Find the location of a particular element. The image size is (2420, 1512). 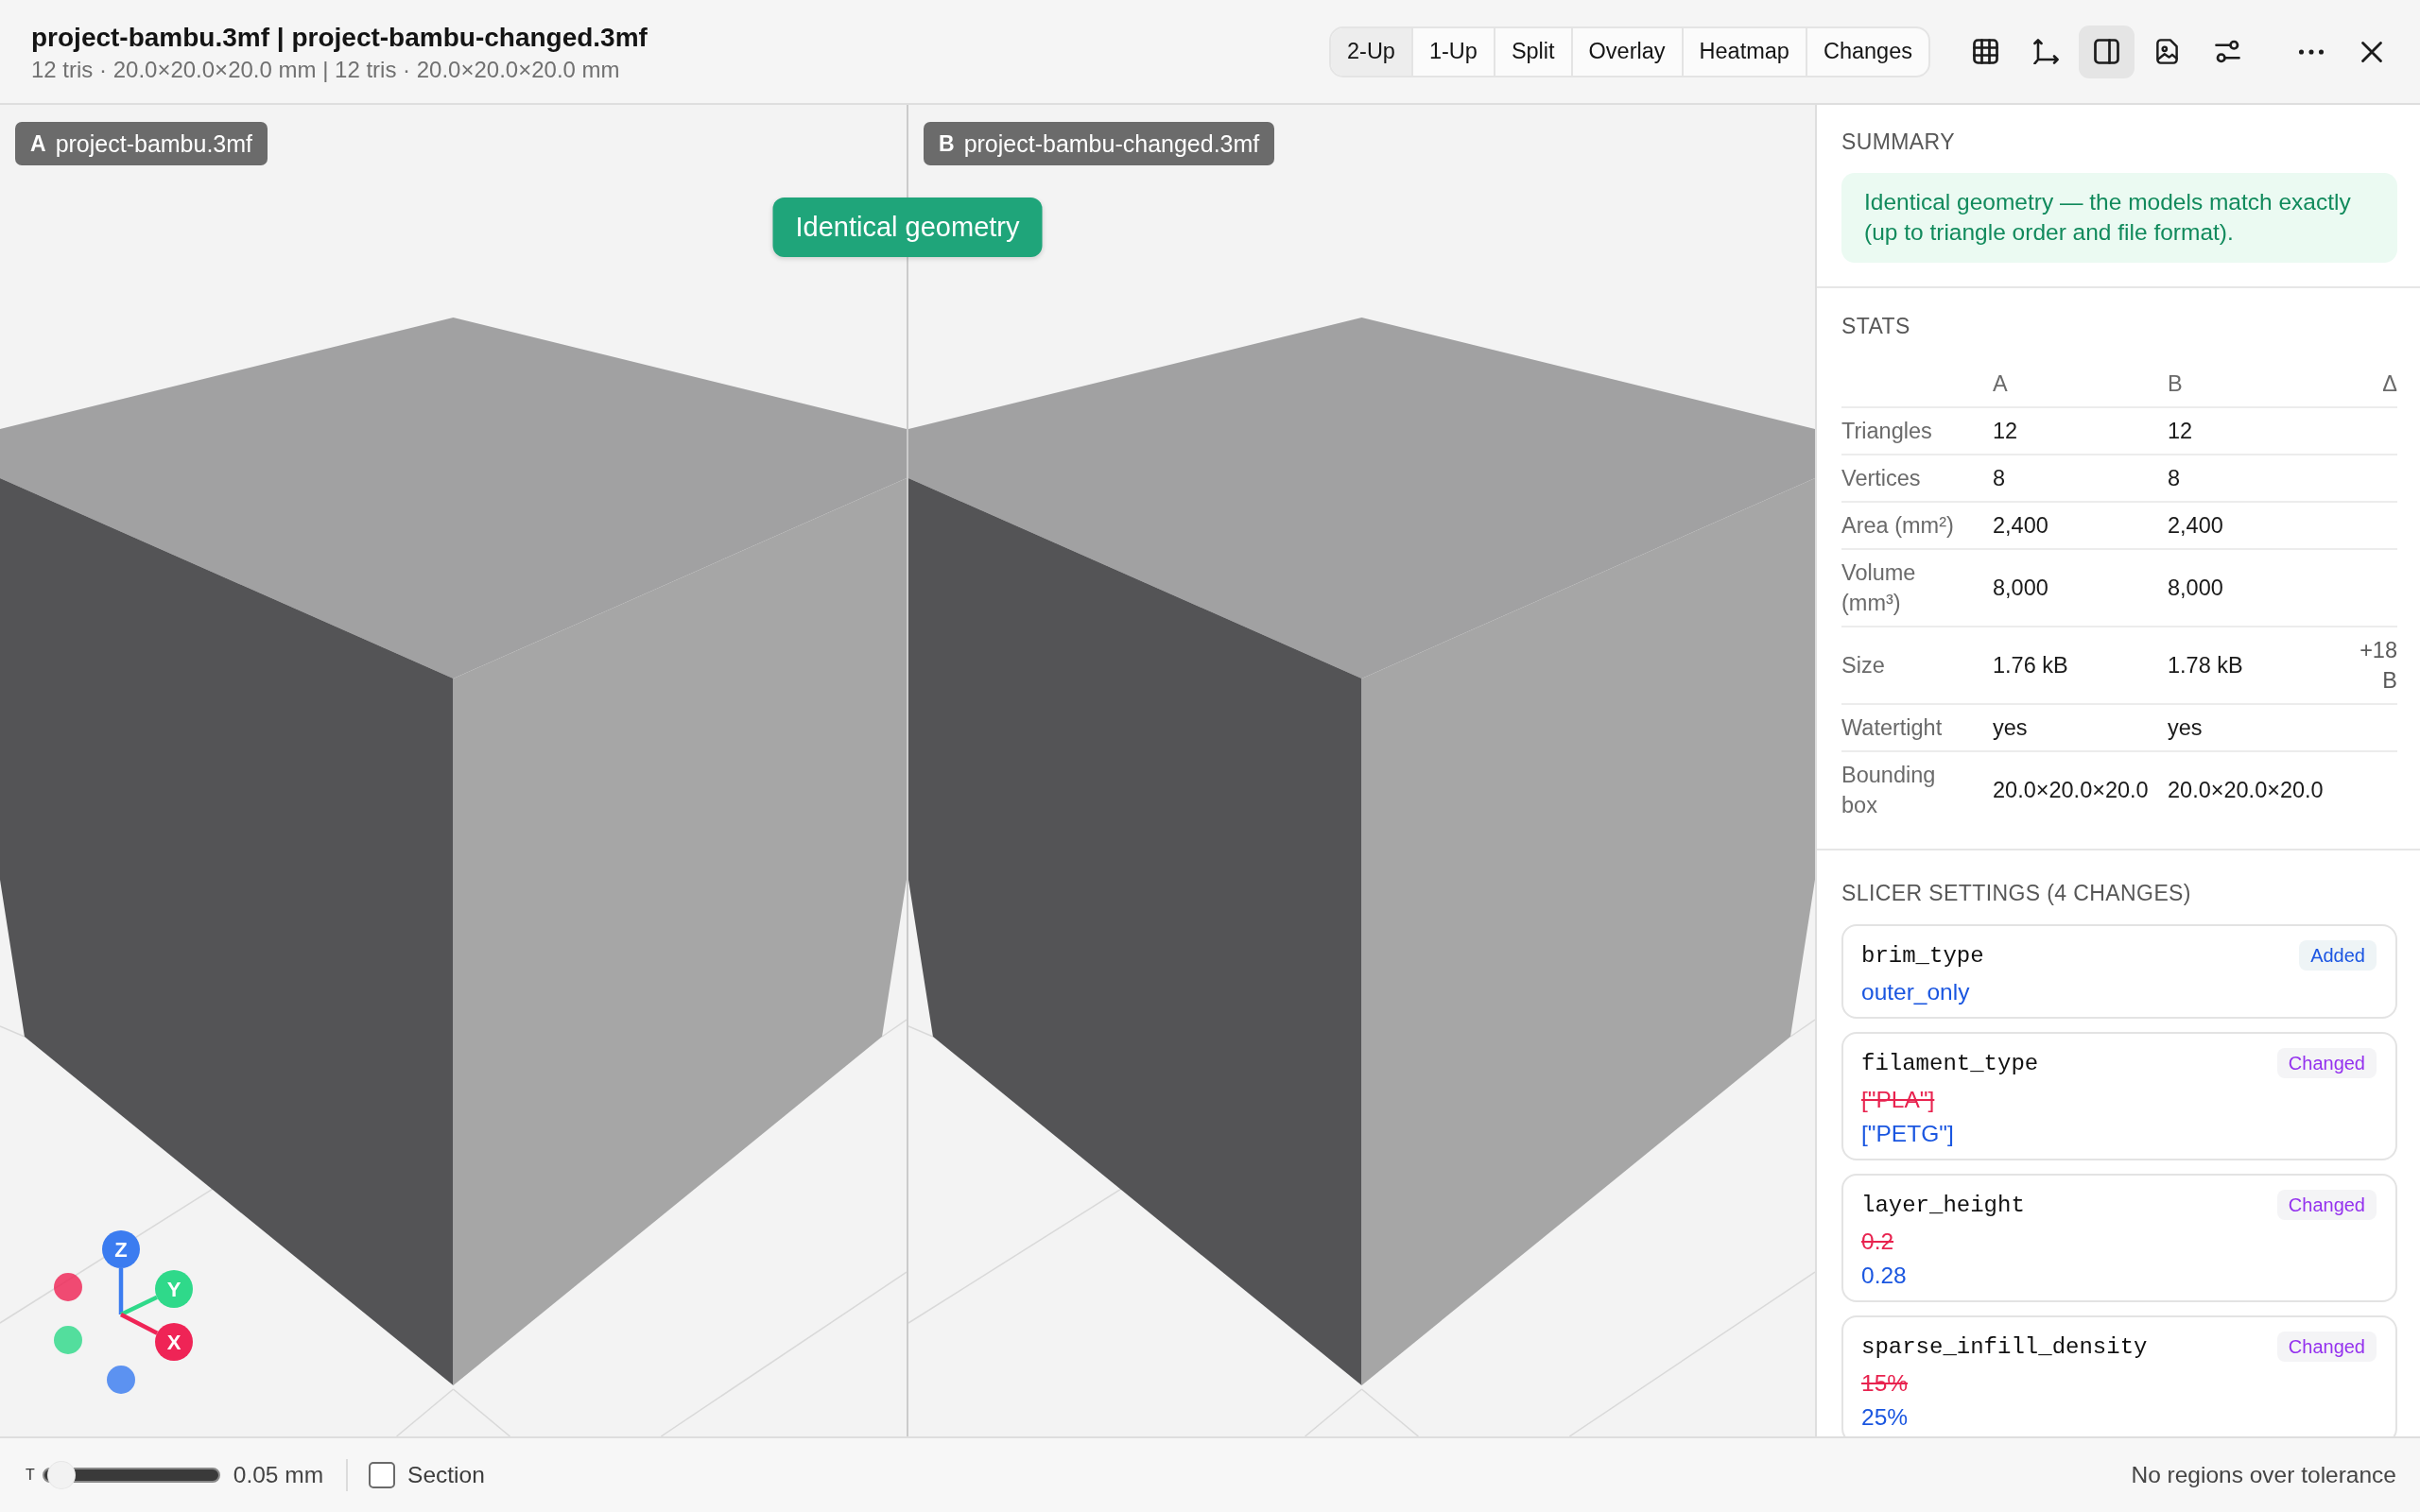

stat-label: Vertices is located at coordinates (1881, 478).